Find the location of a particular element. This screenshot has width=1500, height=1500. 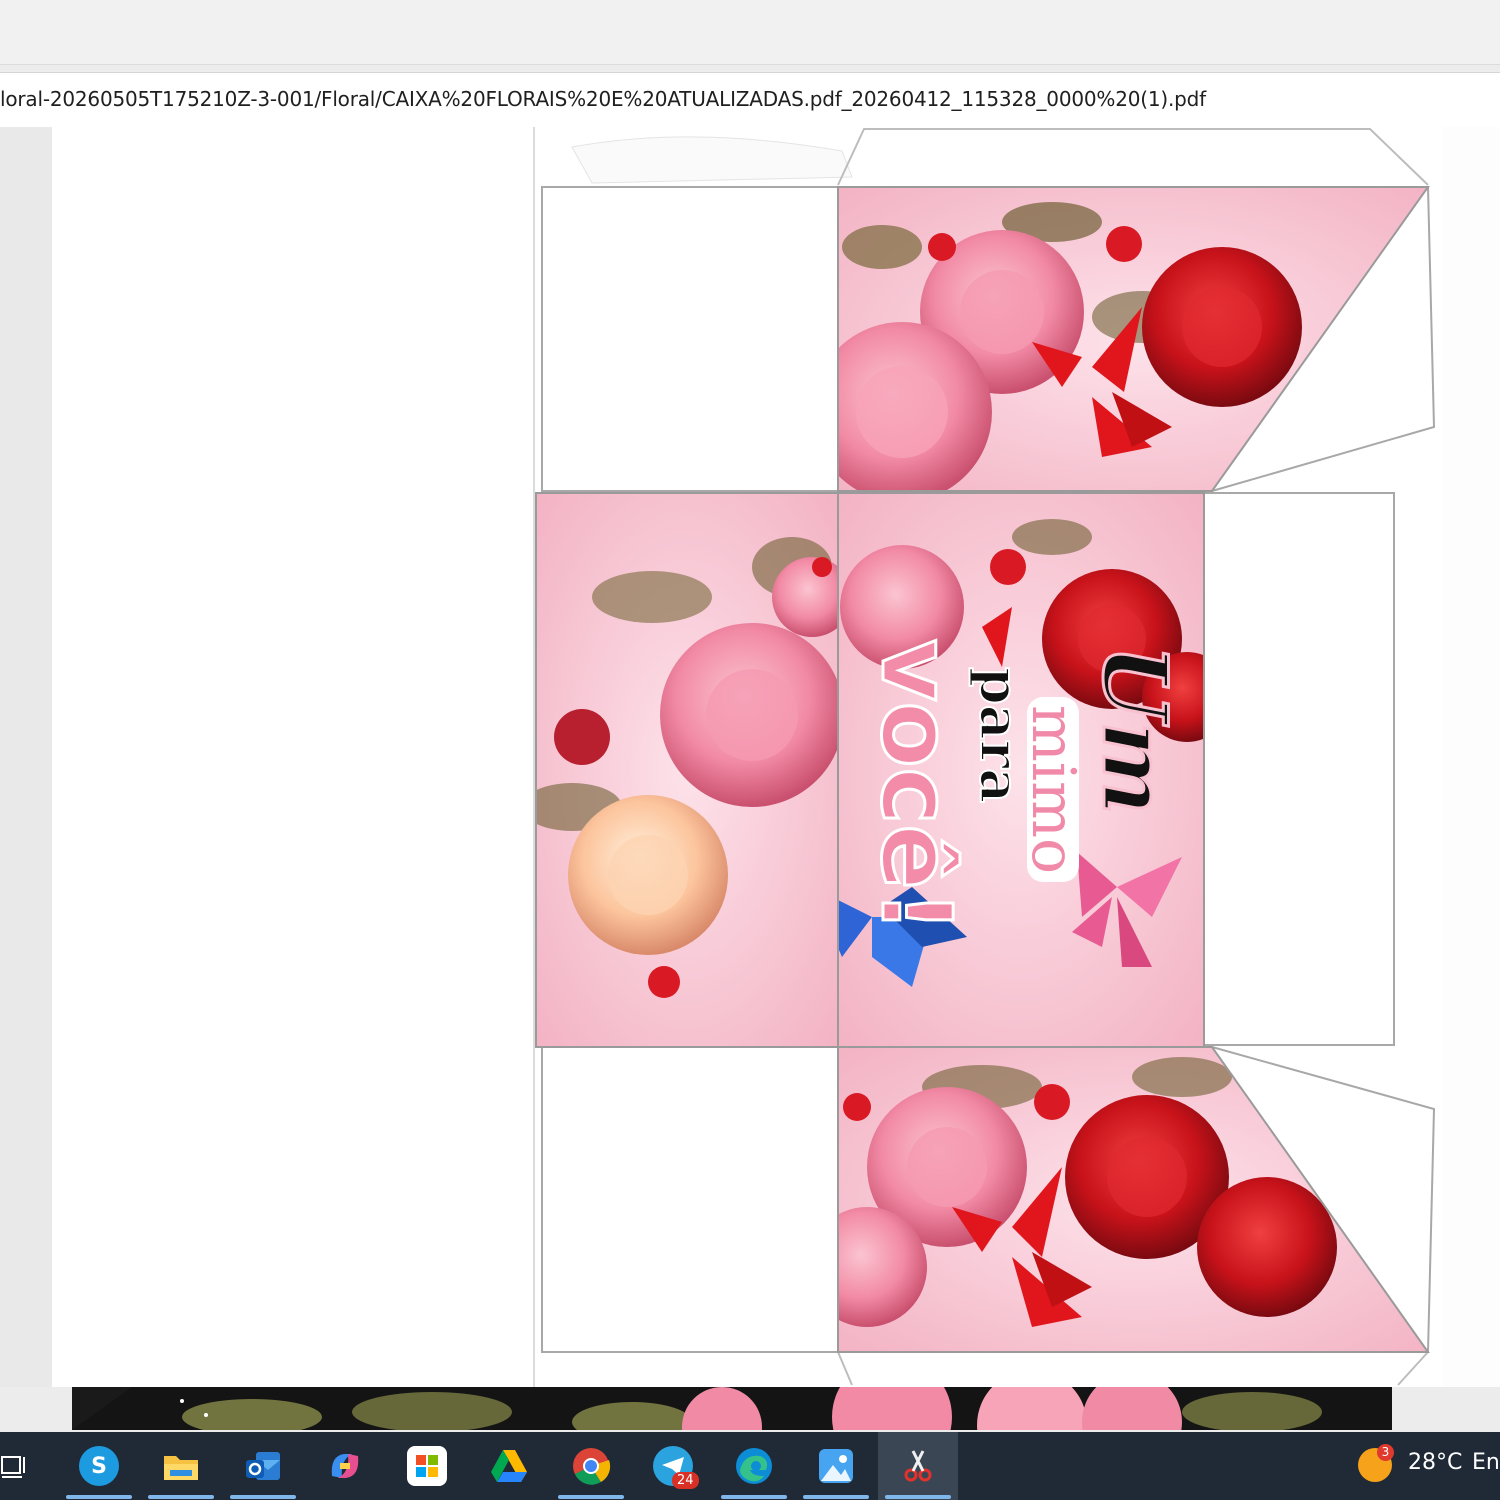

skype-active-indicator is located at coordinates (99, 1497).